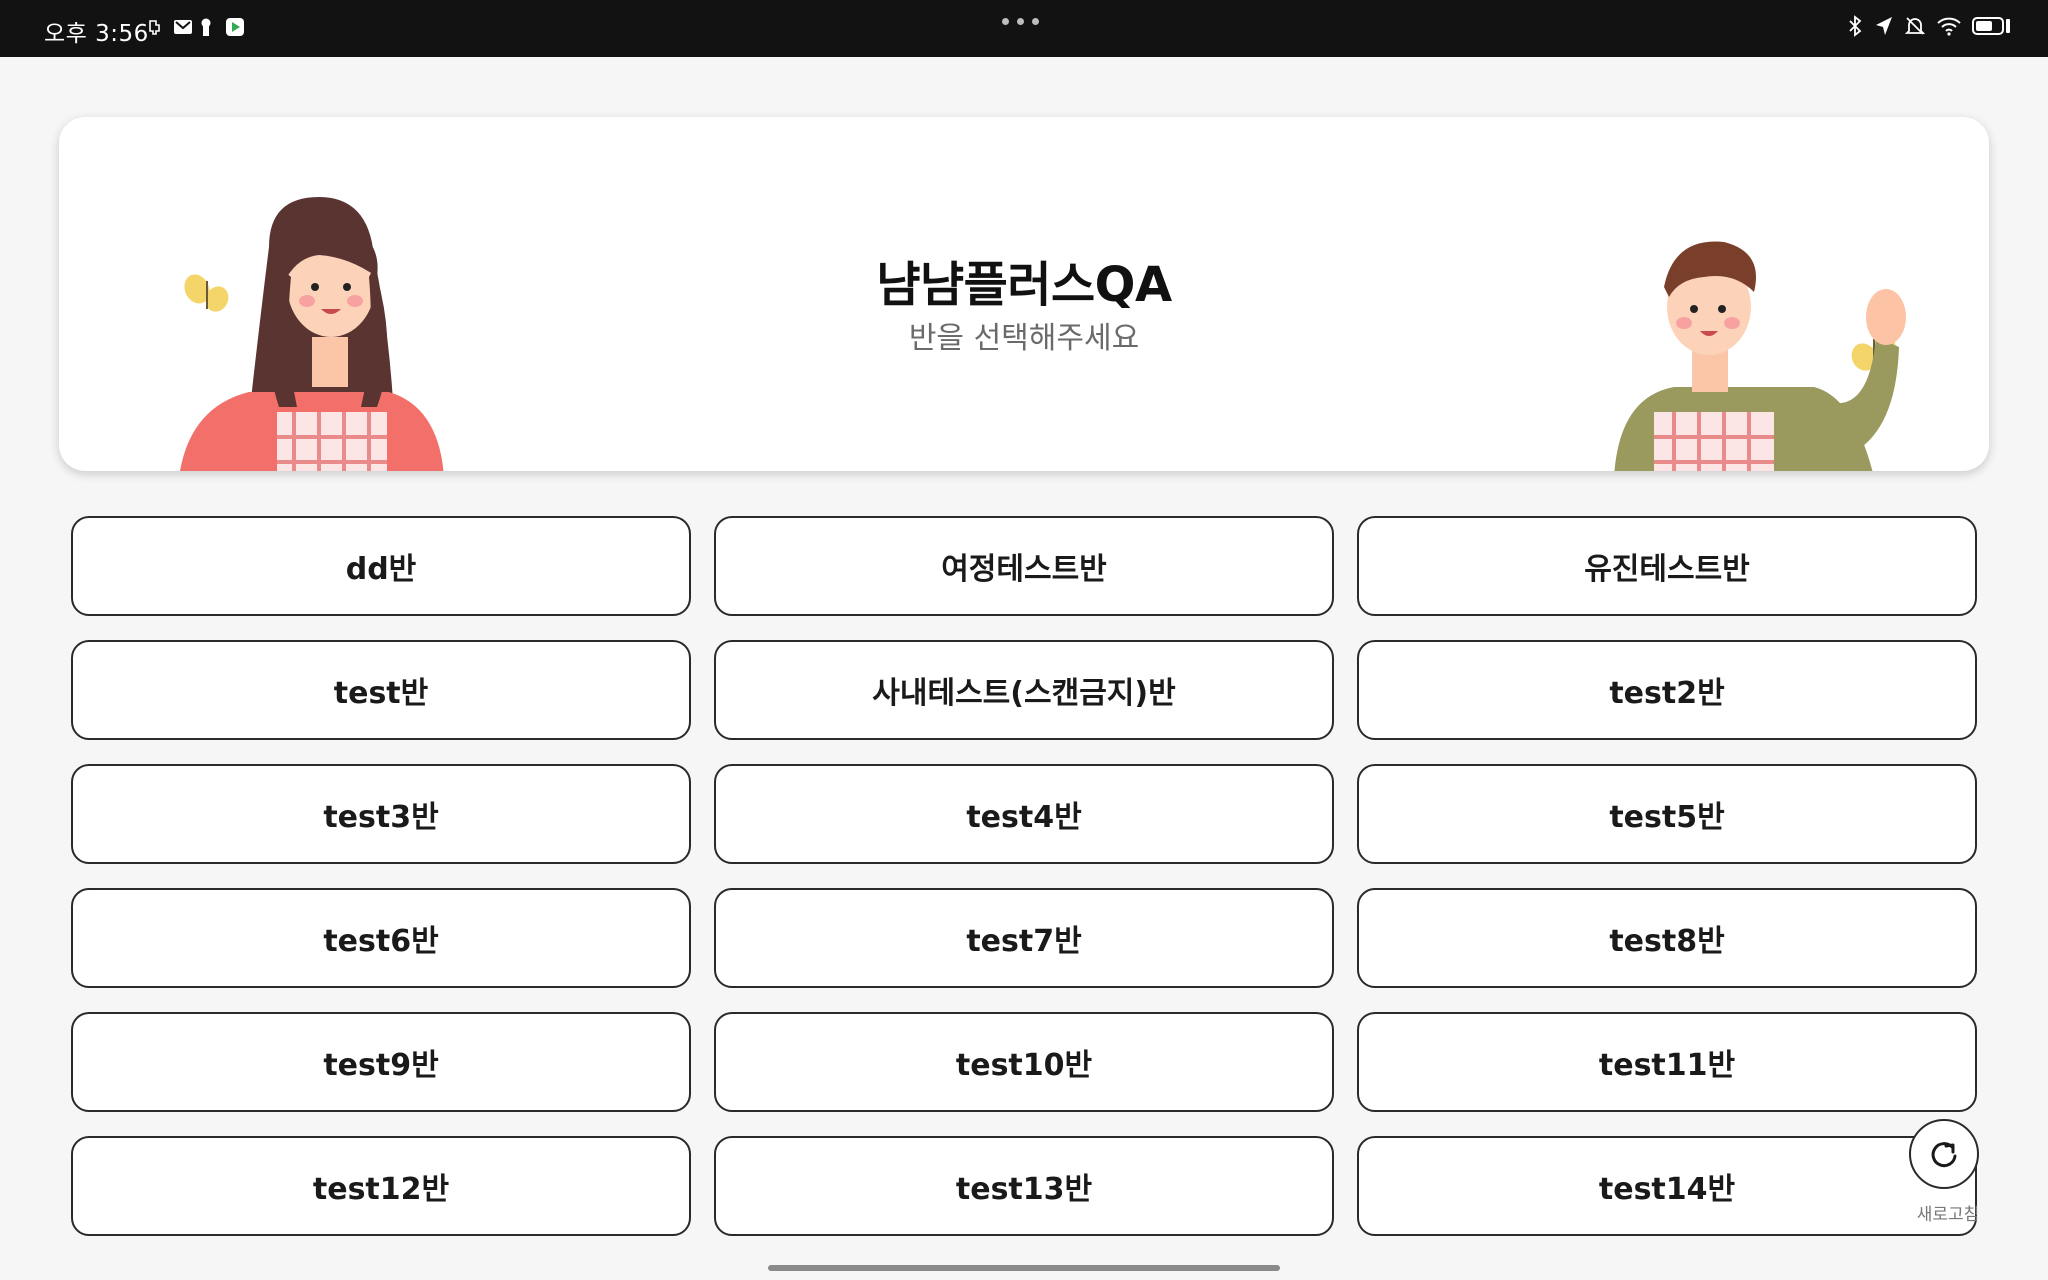 Image resolution: width=2048 pixels, height=1280 pixels. What do you see at coordinates (1024, 1062) in the screenshot?
I see `class-button: test10반` at bounding box center [1024, 1062].